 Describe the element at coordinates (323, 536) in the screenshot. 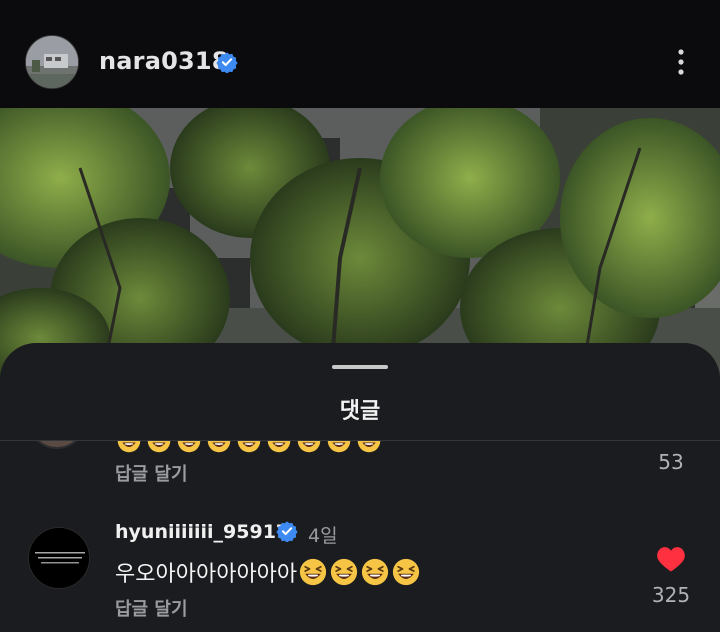

I see `comment-timestamp: 4일` at that location.